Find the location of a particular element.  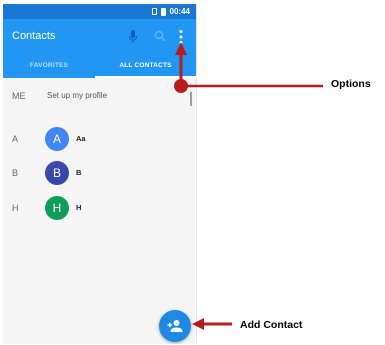

add-contact-button is located at coordinates (175, 326).